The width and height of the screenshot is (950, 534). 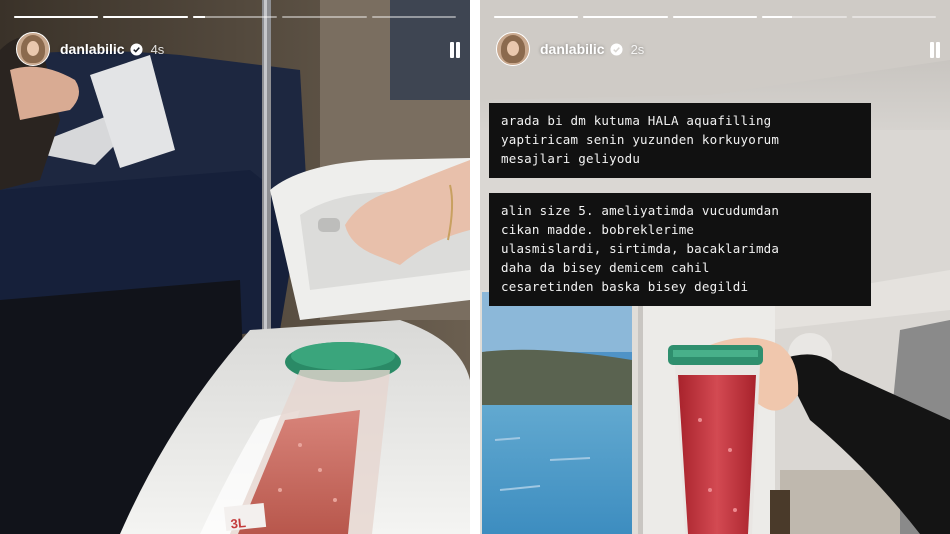 I want to click on story-timestamp: 4s, so click(x=157, y=49).